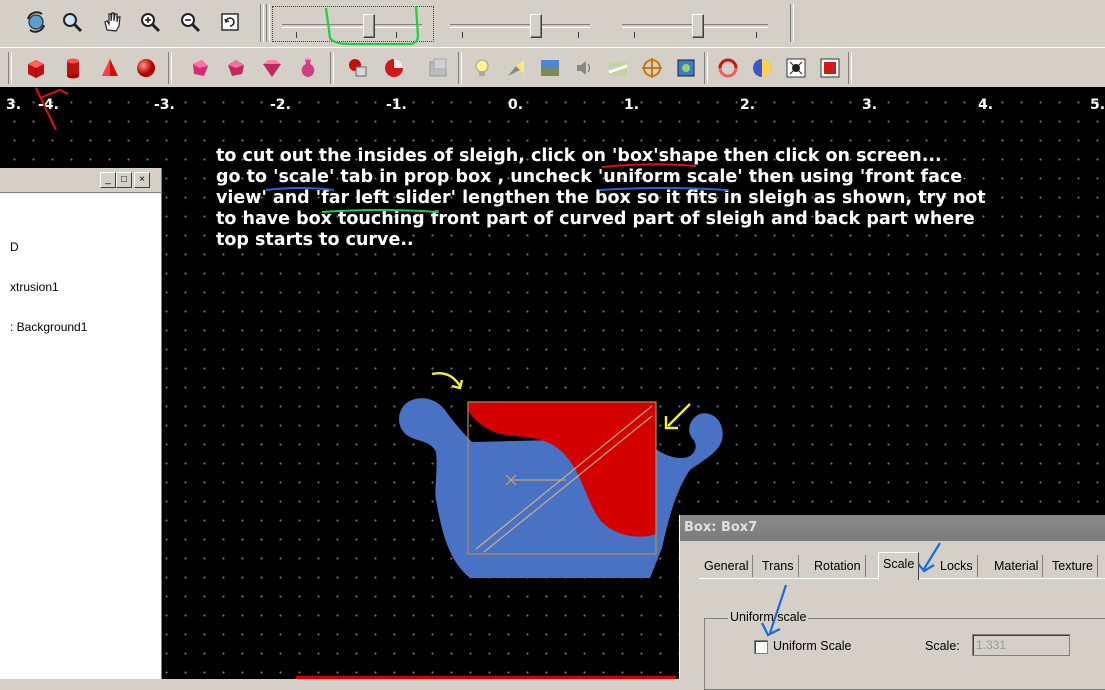 The height and width of the screenshot is (690, 1105). Describe the element at coordinates (986, 105) in the screenshot. I see `axis-label: 4.` at that location.